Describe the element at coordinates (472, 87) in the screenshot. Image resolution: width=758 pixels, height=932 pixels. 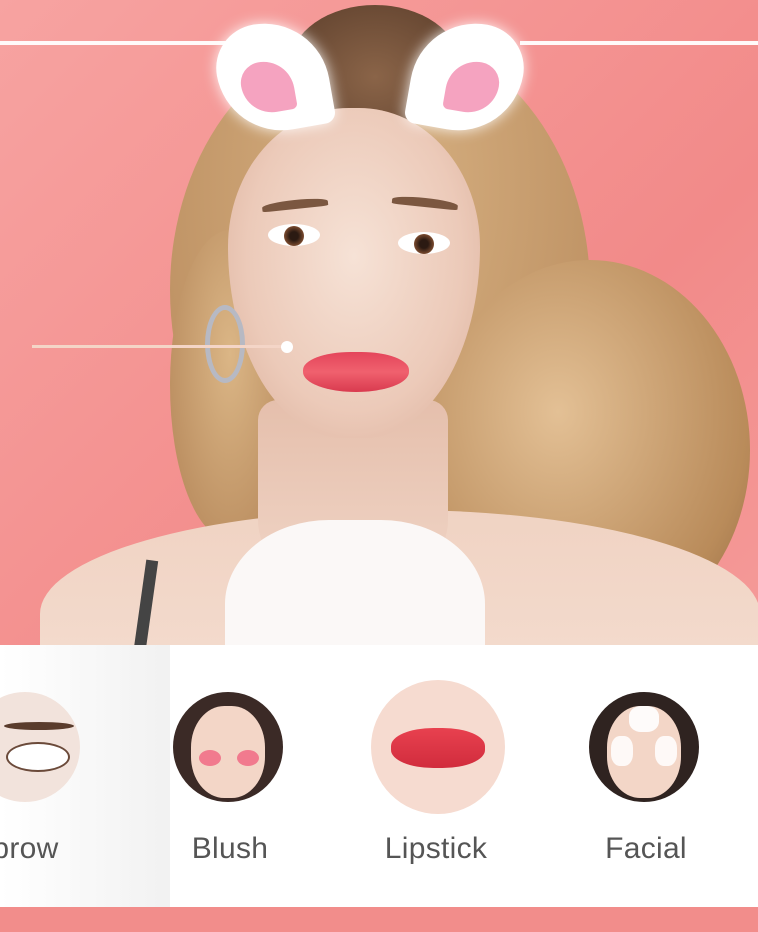
I see `cat-ear-right-inner` at that location.